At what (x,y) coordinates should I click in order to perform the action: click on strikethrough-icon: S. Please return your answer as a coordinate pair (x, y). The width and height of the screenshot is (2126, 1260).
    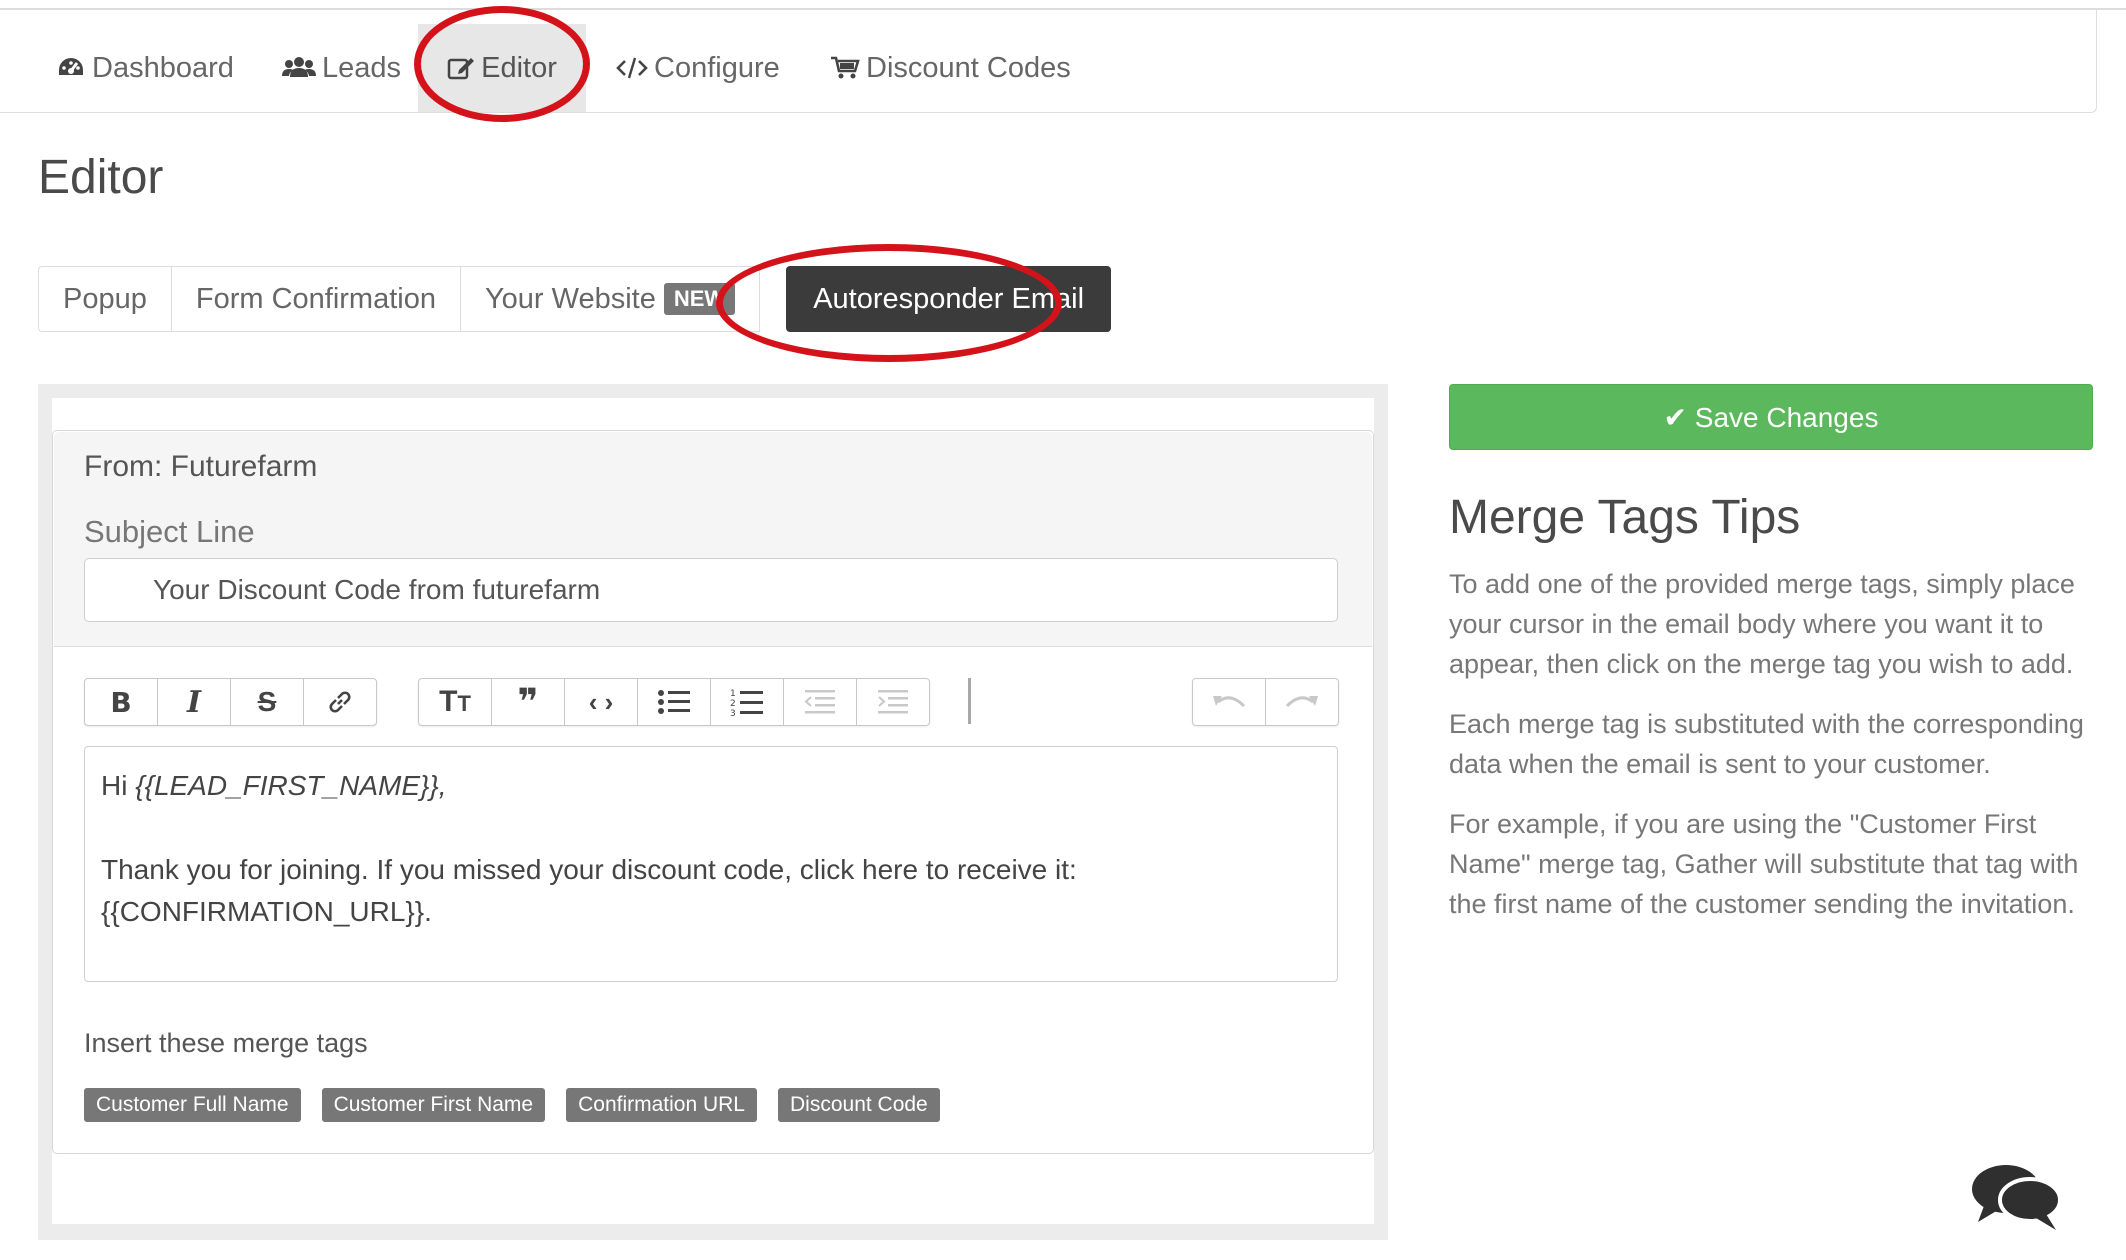
    Looking at the image, I should click on (267, 701).